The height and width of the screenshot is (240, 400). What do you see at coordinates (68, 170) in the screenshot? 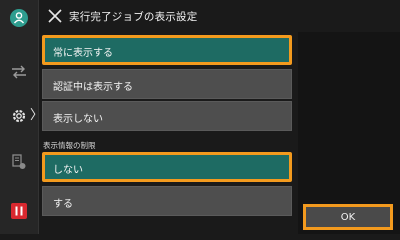
I see `option-label: しない` at bounding box center [68, 170].